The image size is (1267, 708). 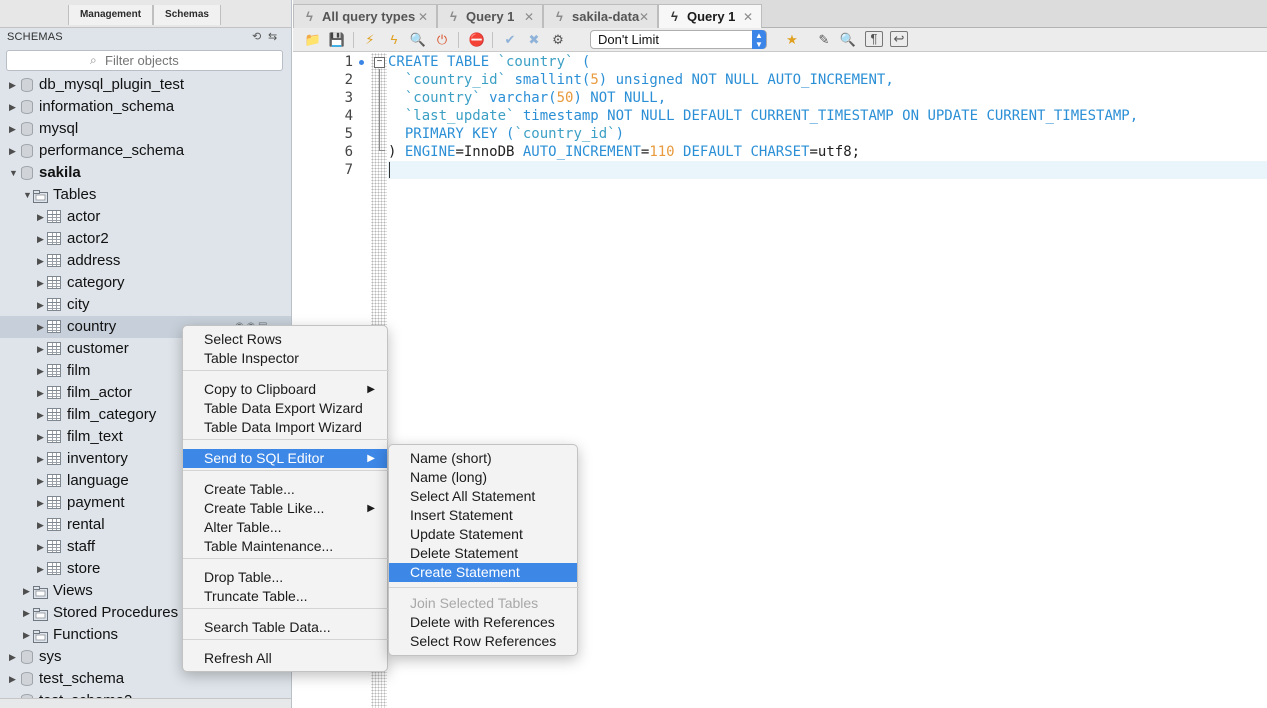 I want to click on menu-item-copy-to-clipboard: Copy to Clipboard ▶, so click(x=285, y=389).